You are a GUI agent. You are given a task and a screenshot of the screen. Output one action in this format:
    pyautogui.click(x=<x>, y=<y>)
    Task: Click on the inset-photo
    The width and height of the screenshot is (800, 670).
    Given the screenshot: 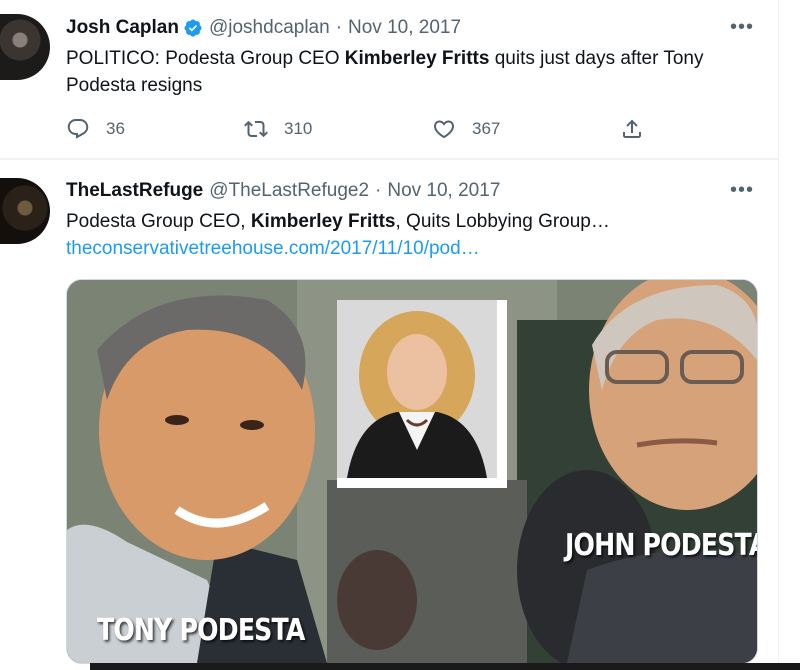 What is the action you would take?
    pyautogui.click(x=422, y=394)
    